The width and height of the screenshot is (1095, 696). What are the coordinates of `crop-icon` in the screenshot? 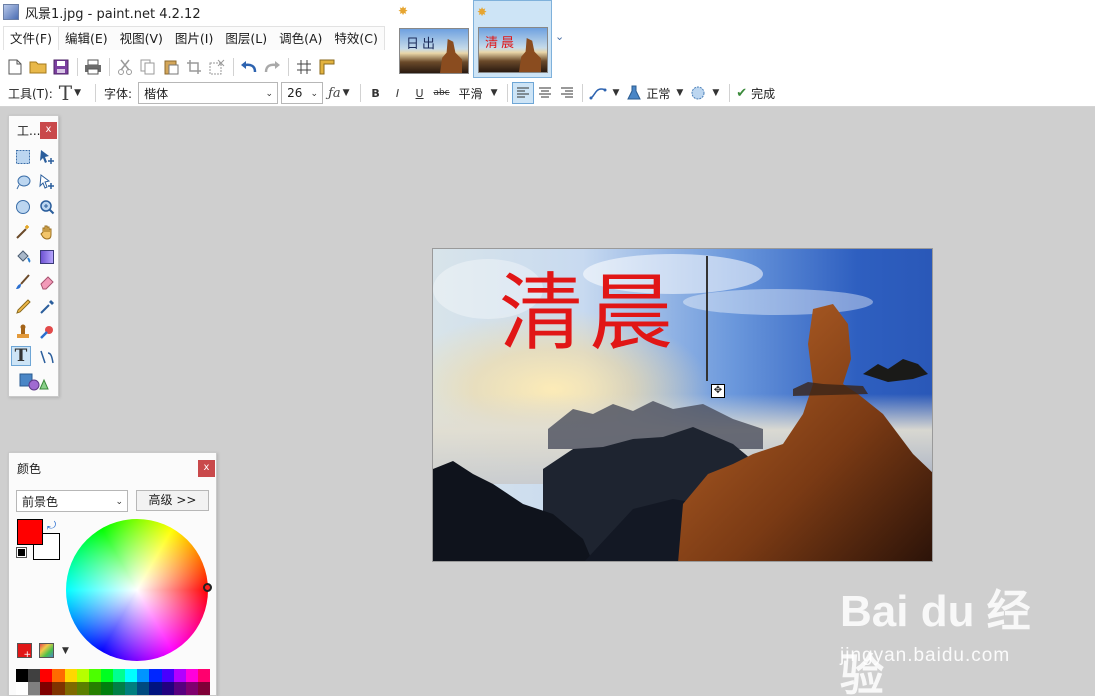 It's located at (194, 67).